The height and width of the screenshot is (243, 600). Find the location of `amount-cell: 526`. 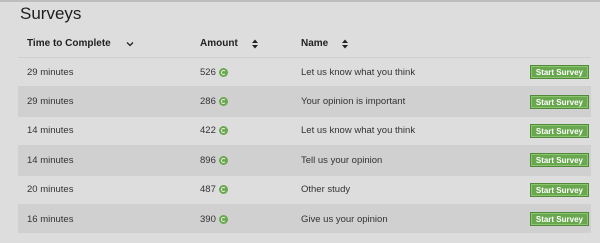

amount-cell: 526 is located at coordinates (241, 72).